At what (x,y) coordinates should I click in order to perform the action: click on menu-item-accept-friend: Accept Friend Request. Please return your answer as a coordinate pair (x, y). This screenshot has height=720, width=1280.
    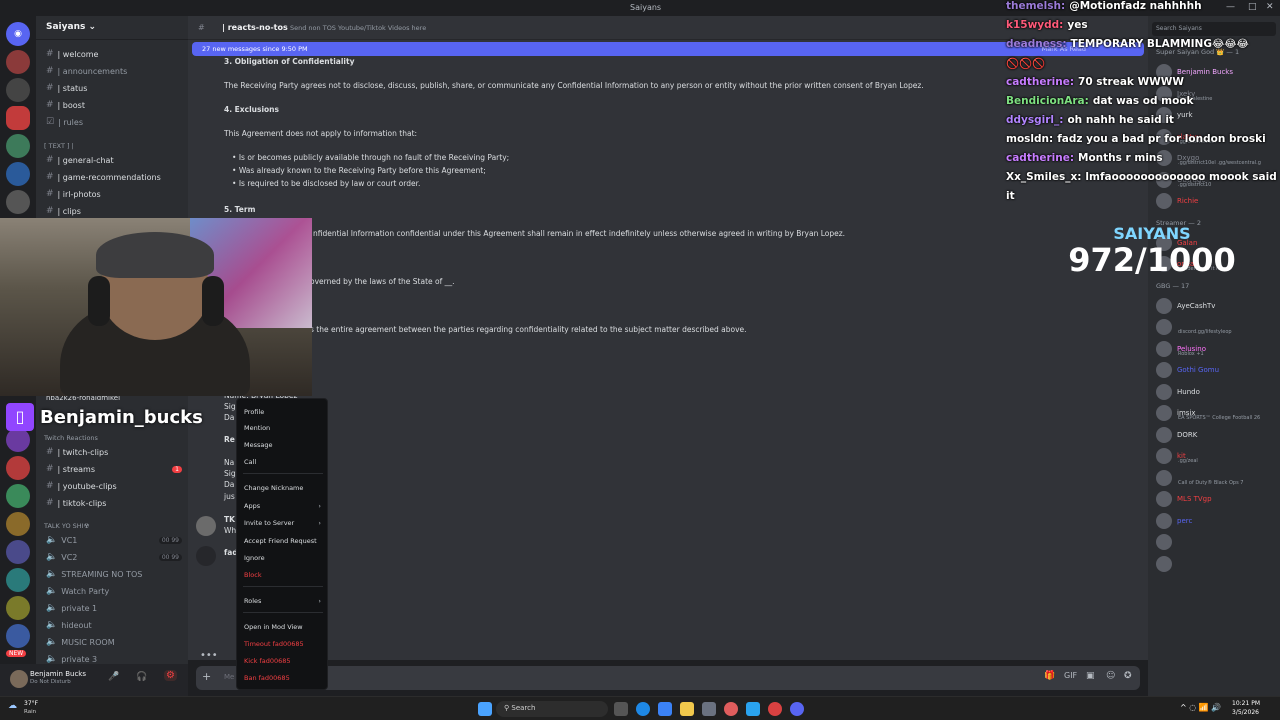
    Looking at the image, I should click on (283, 541).